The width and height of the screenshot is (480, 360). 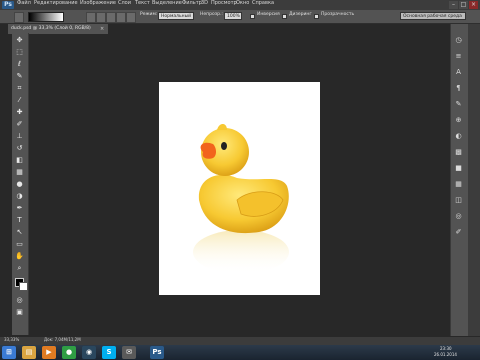 I want to click on taskbar-photoshop: Ps, so click(x=157, y=352).